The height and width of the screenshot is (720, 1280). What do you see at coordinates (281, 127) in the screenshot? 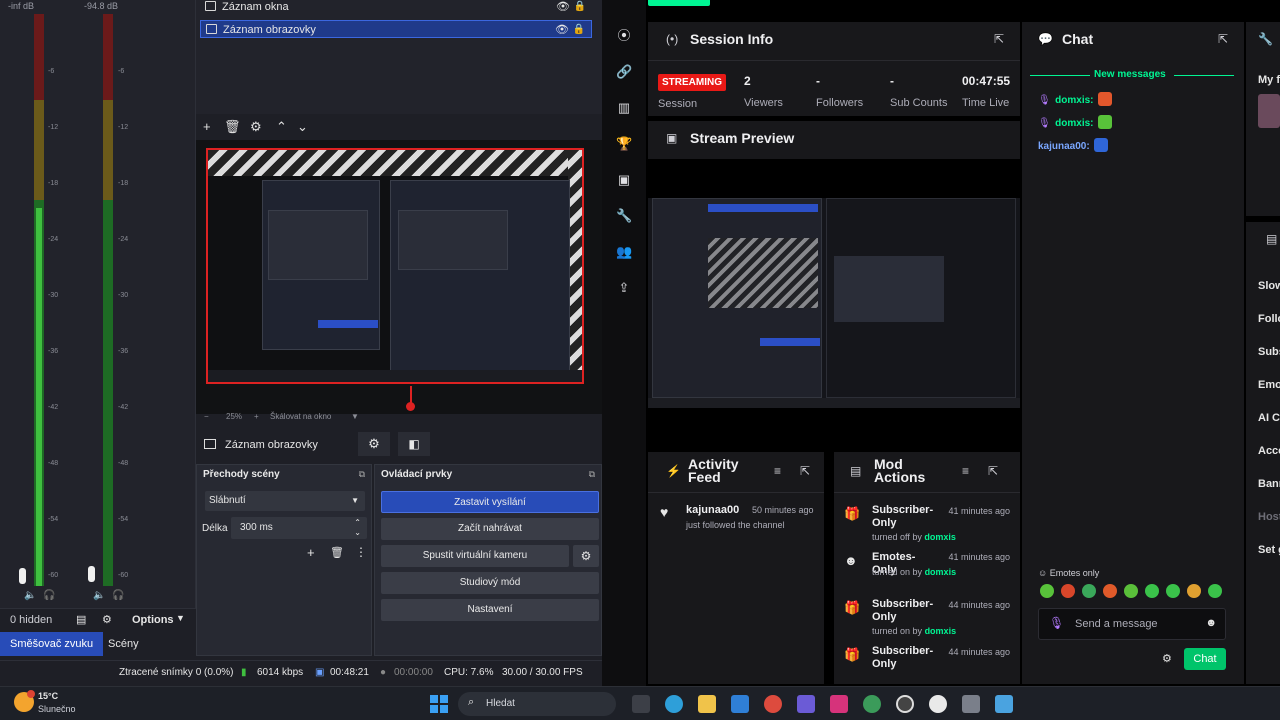
I see `arrow-up-icon: ⌃` at bounding box center [281, 127].